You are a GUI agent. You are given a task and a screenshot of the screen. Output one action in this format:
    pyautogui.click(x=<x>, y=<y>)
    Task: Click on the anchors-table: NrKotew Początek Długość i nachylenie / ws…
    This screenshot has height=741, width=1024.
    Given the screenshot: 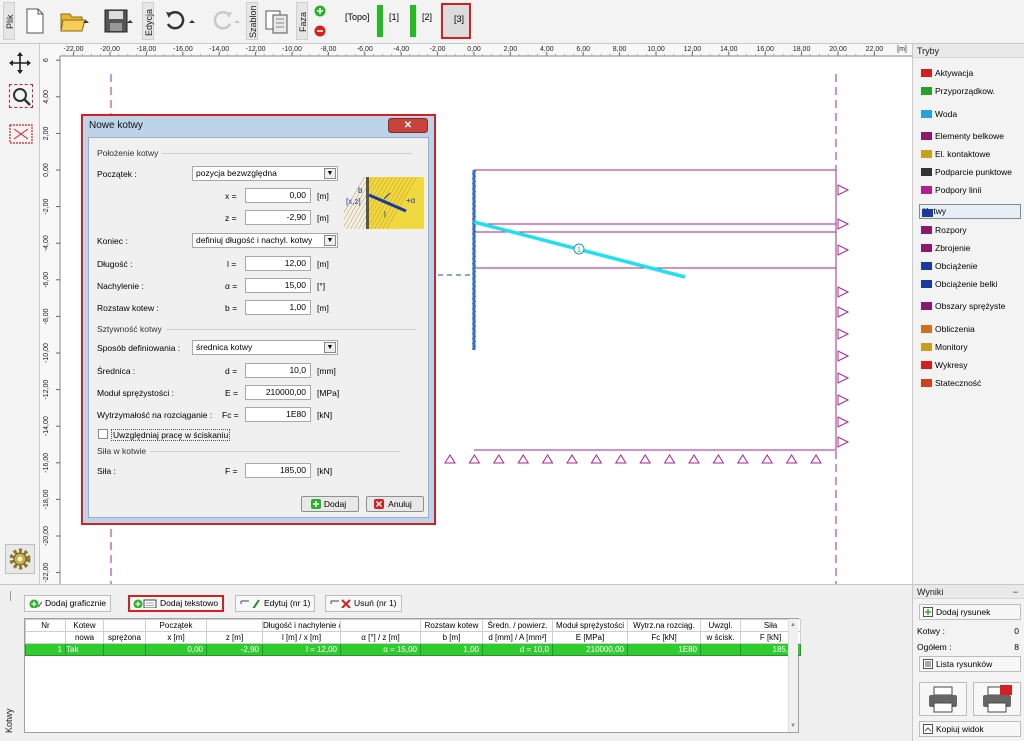 What is the action you would take?
    pyautogui.click(x=412, y=675)
    